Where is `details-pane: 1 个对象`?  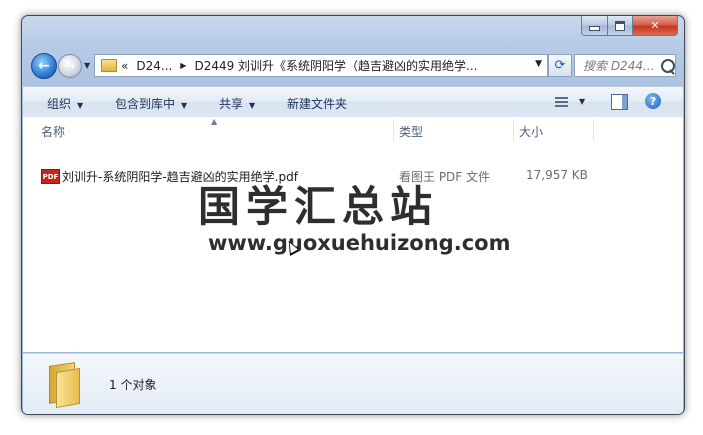 details-pane: 1 个对象 is located at coordinates (353, 383).